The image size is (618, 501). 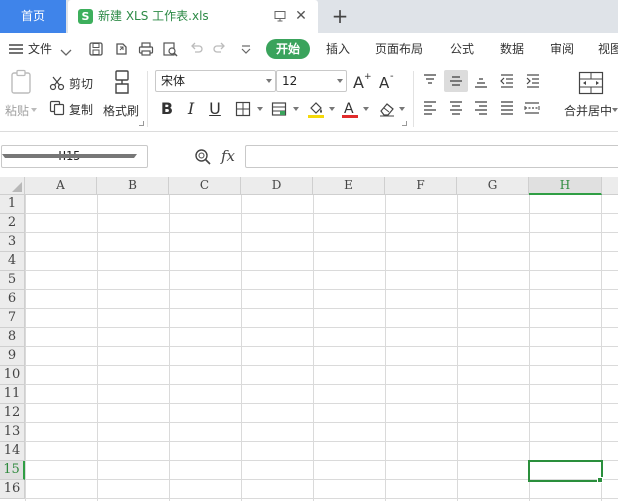 I want to click on menu-tab-home: 开始, so click(x=288, y=49).